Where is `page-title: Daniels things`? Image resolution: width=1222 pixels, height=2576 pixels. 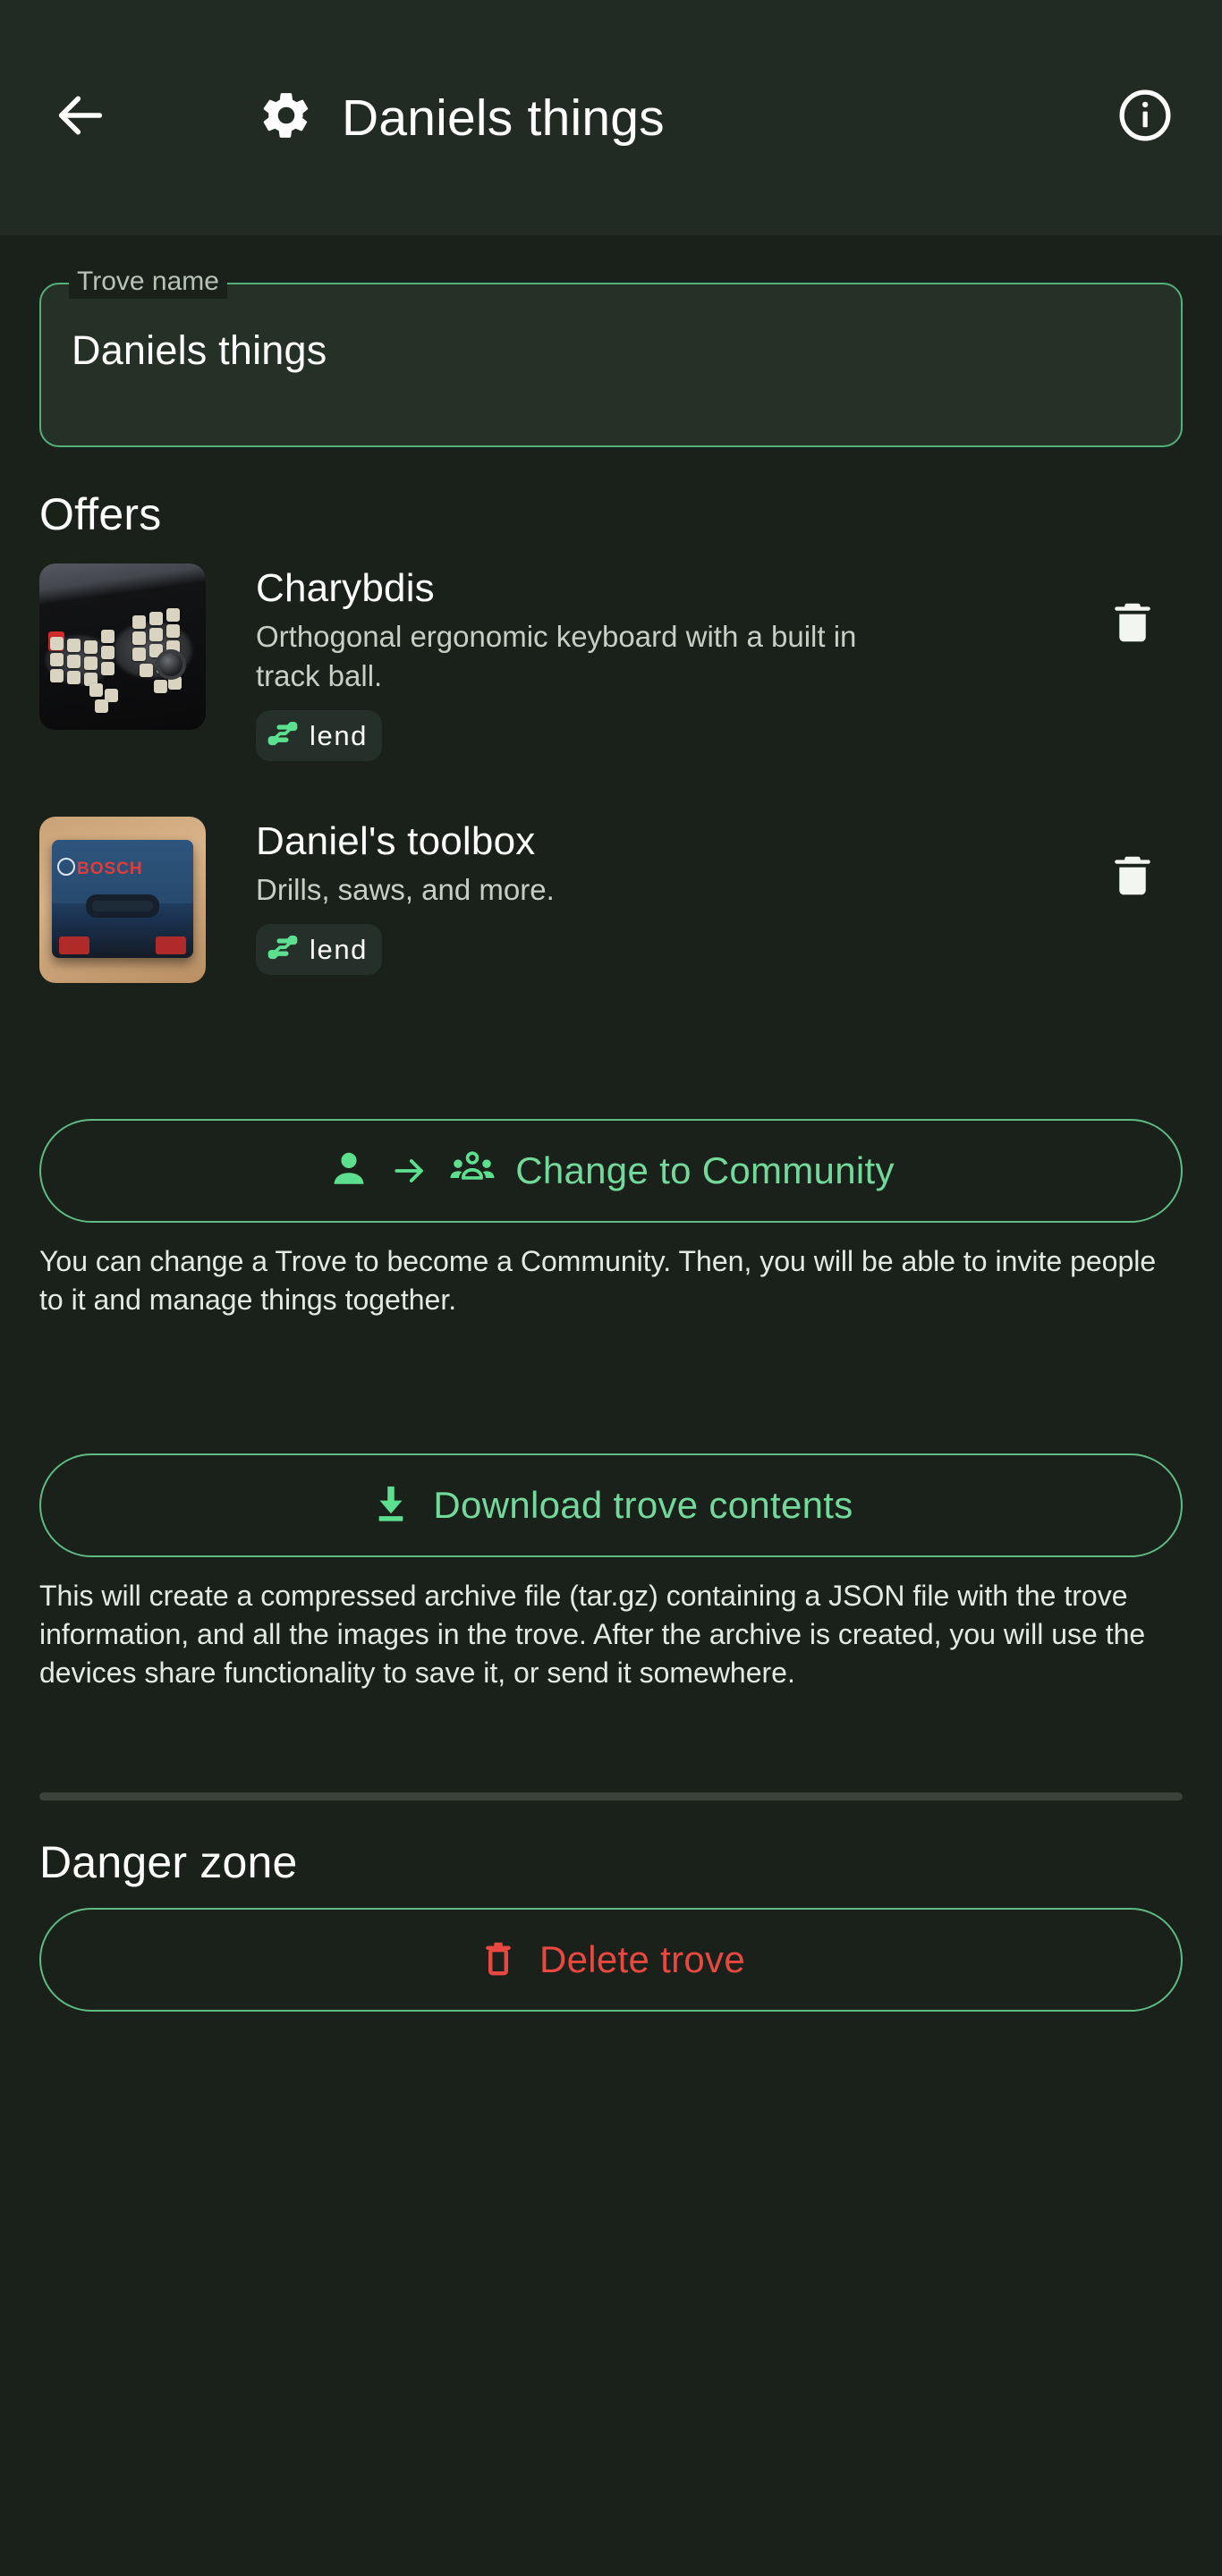 page-title: Daniels things is located at coordinates (503, 118).